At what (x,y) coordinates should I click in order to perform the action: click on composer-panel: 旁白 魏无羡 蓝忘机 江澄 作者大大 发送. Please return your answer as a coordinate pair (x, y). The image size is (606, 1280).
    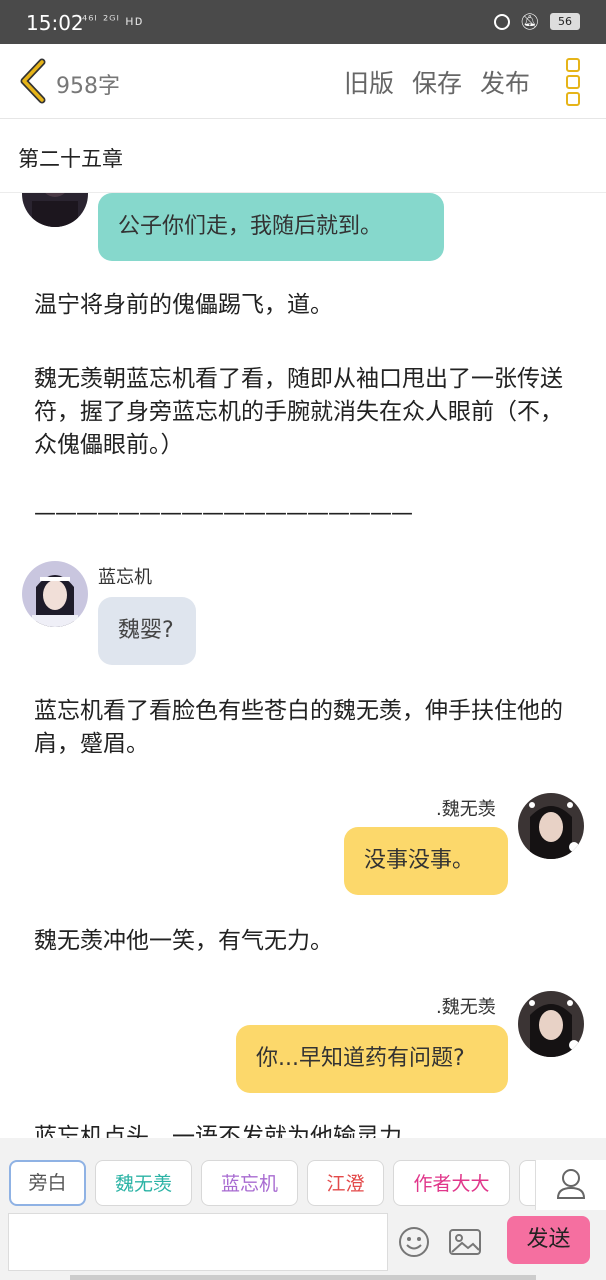
    Looking at the image, I should click on (303, 1209).